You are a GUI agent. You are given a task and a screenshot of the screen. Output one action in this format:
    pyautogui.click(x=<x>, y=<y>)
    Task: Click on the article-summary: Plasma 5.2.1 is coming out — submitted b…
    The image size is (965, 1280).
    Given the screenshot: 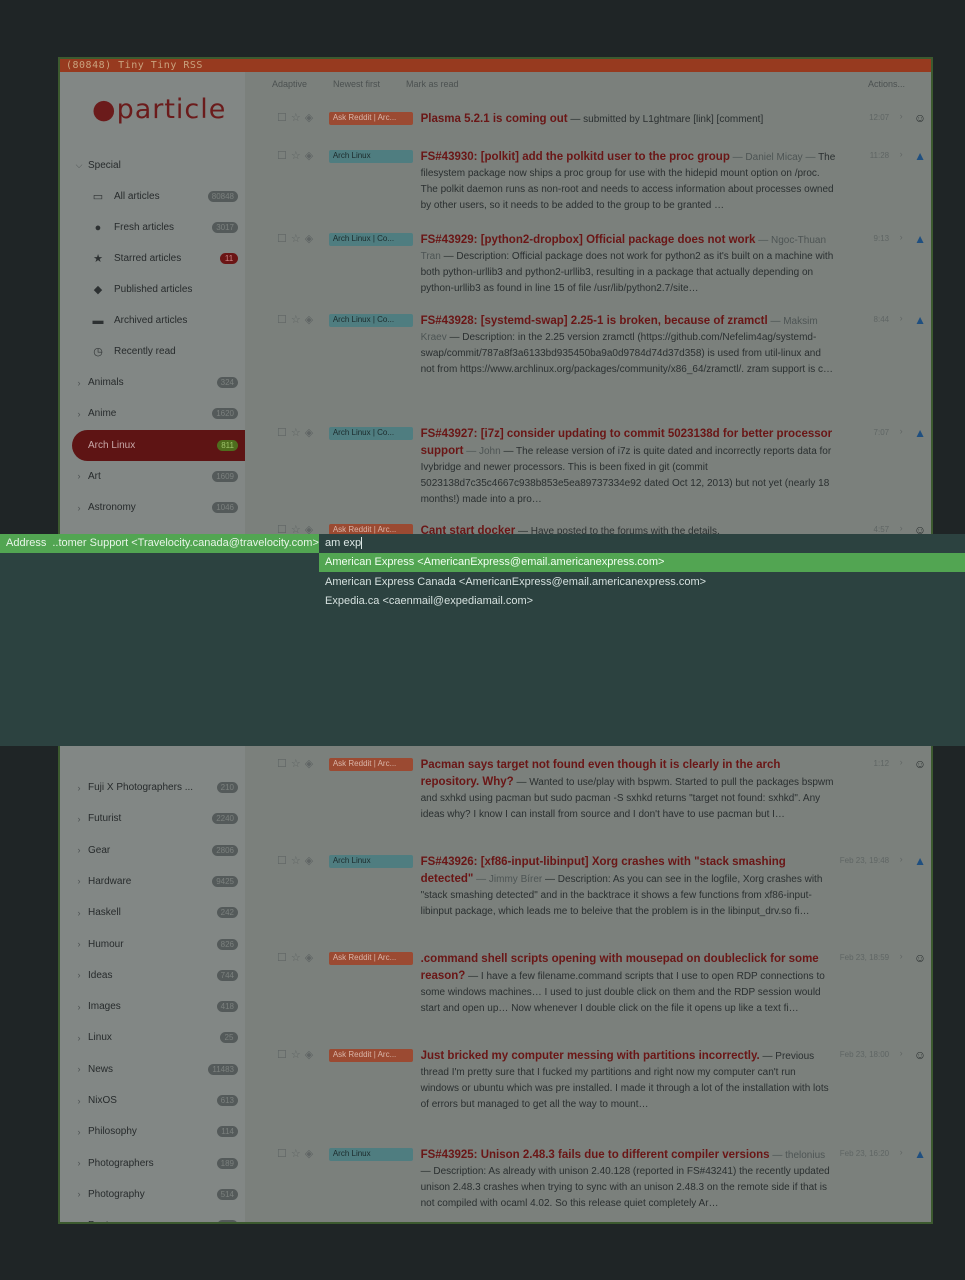 What is the action you would take?
    pyautogui.click(x=628, y=119)
    